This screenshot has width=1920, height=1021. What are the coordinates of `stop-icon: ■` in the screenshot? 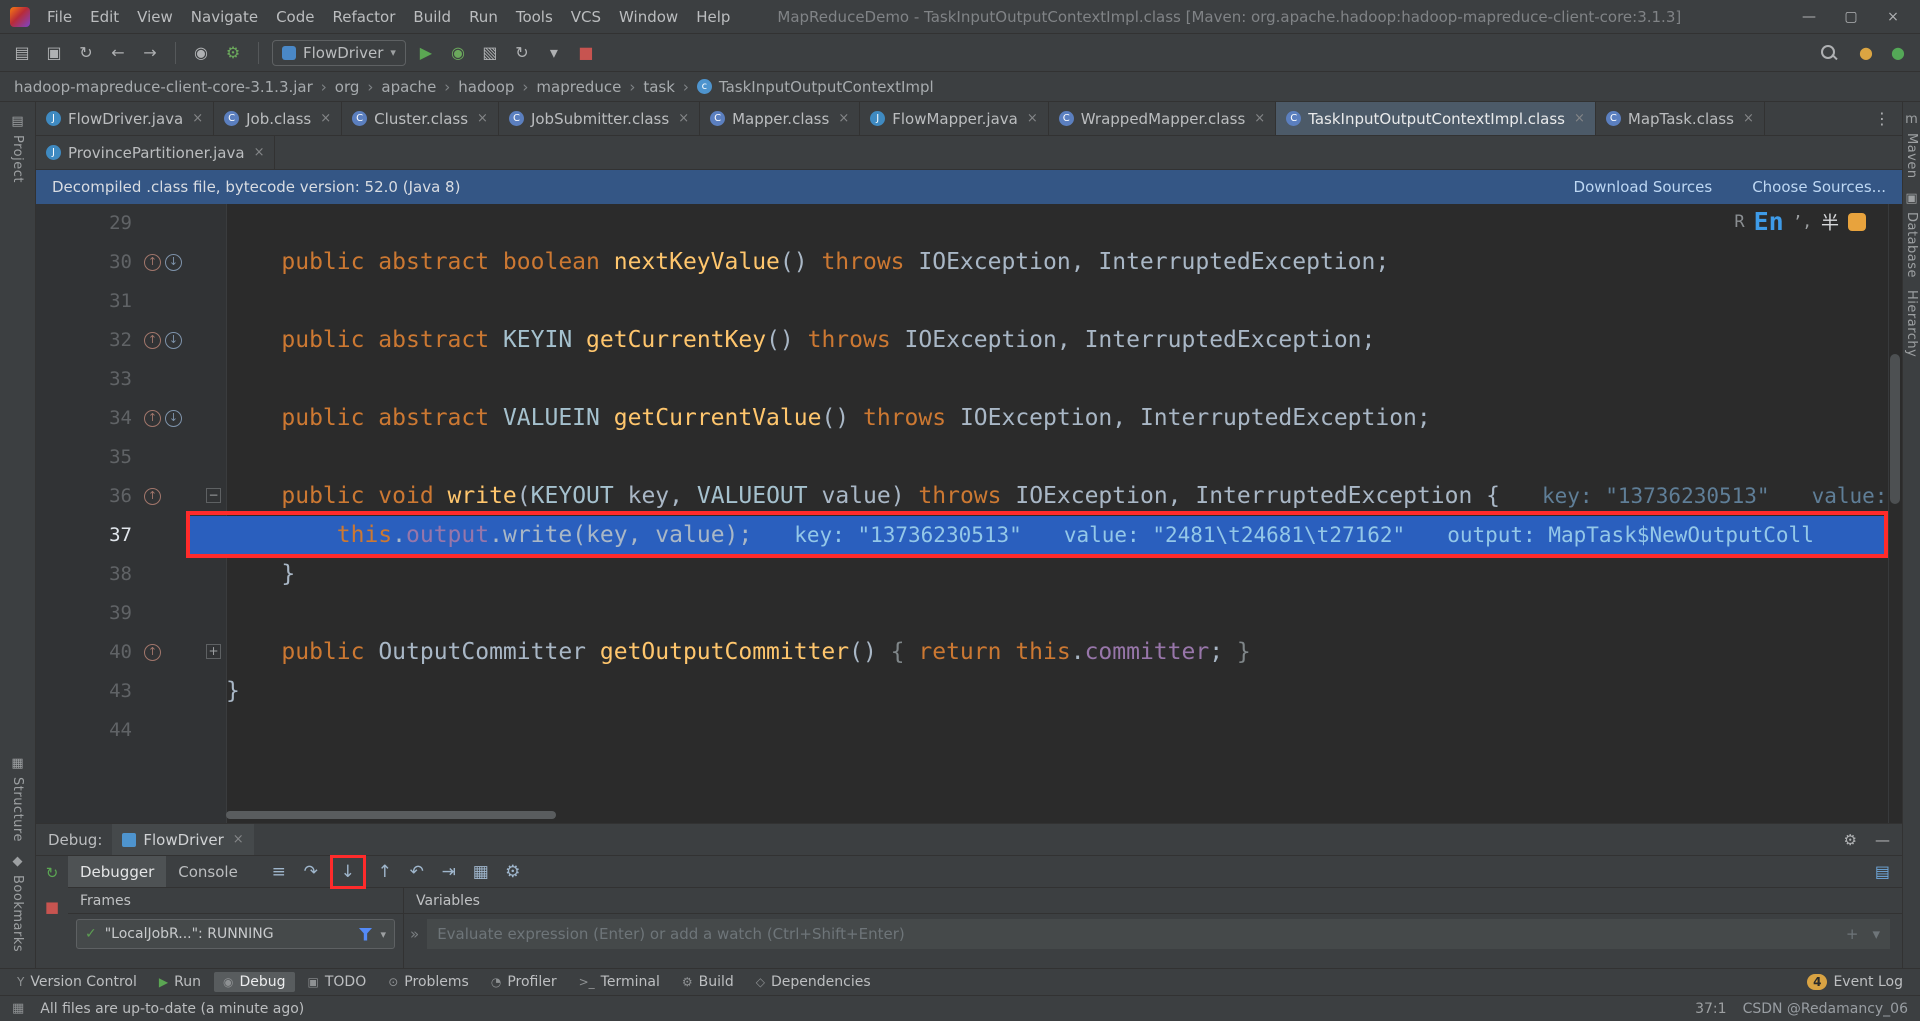 It's located at (586, 53).